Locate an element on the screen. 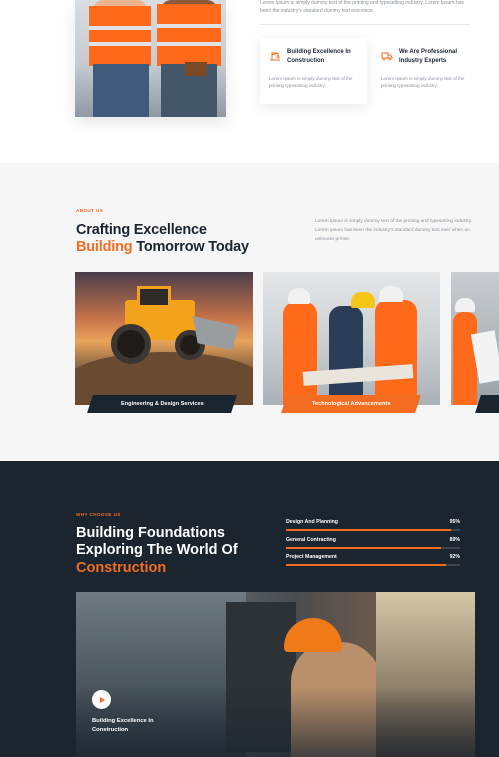  service-label-text: Technological Advancements is located at coordinates (351, 404).